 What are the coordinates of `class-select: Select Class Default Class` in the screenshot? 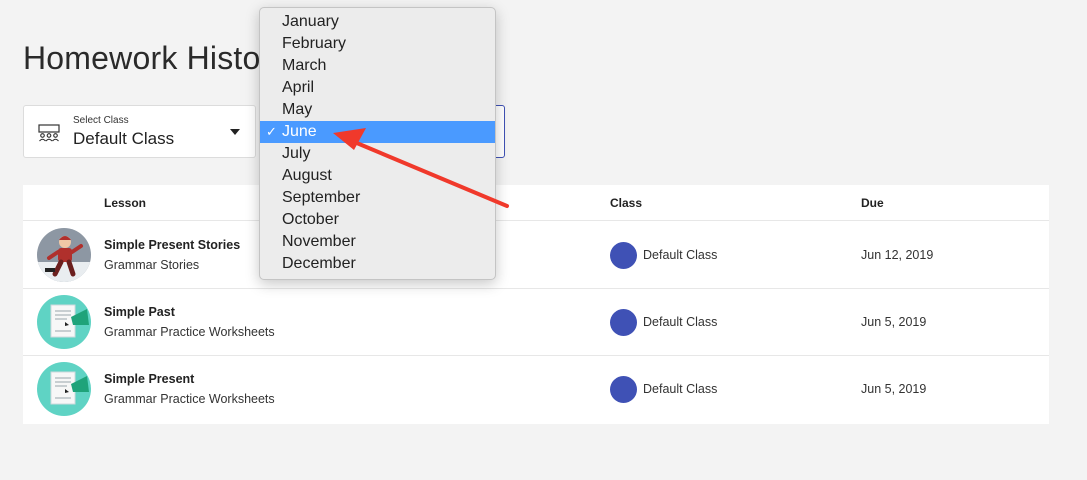 It's located at (139, 131).